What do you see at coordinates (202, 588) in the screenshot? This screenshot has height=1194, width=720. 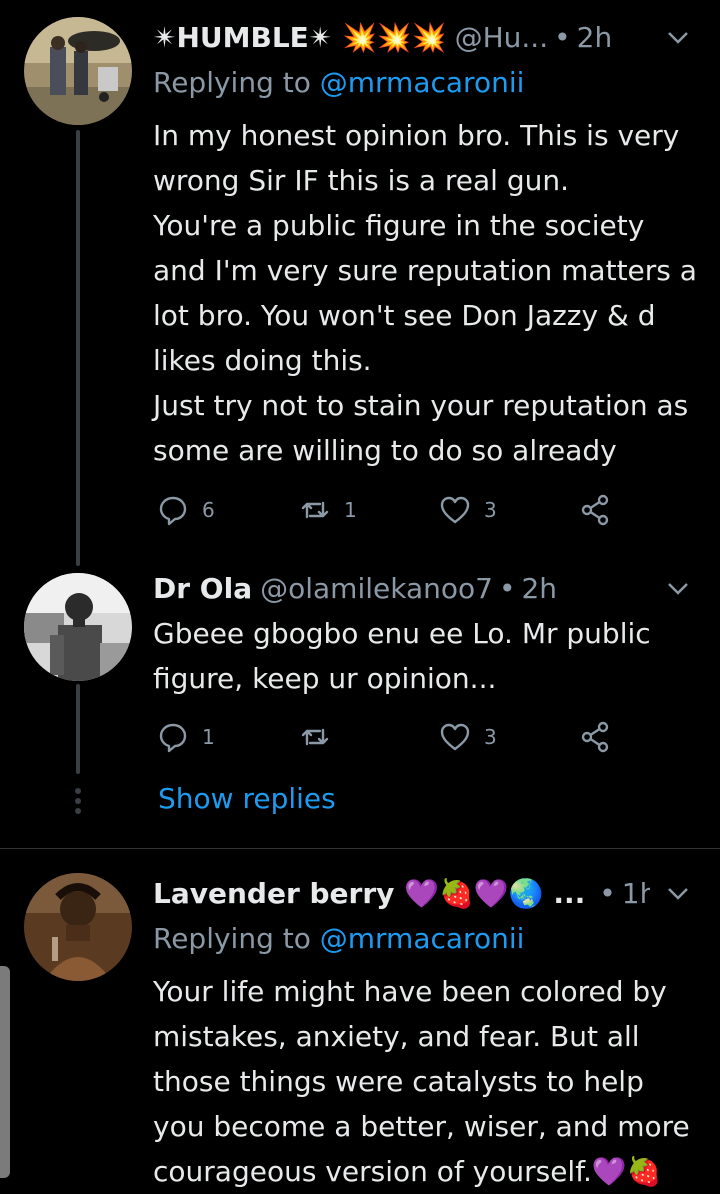 I see `author-name: Dr Ola` at bounding box center [202, 588].